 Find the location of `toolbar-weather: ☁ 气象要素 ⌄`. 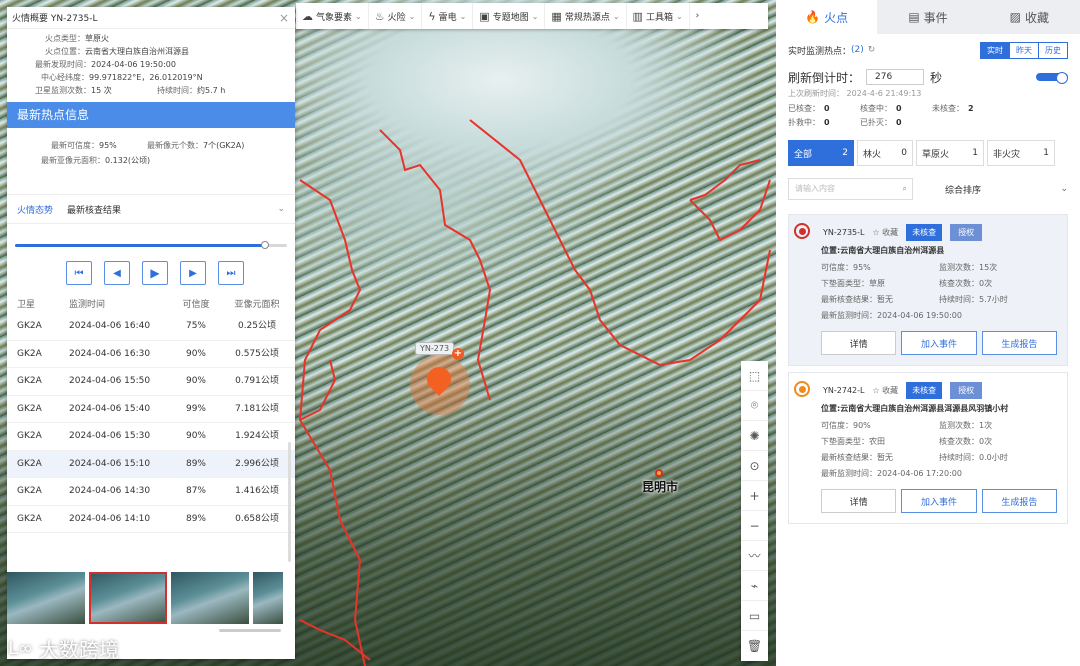

toolbar-weather: ☁ 气象要素 ⌄ is located at coordinates (332, 16).